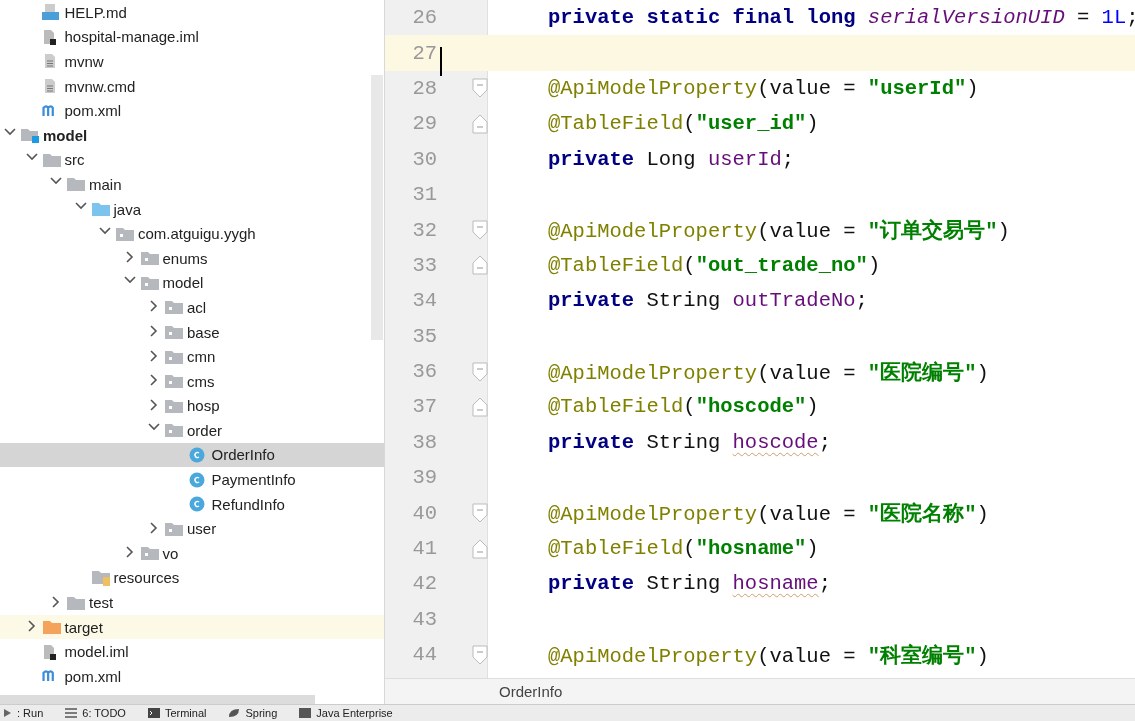 The height and width of the screenshot is (721, 1135). What do you see at coordinates (424, 53) in the screenshot?
I see `line-number: 27` at bounding box center [424, 53].